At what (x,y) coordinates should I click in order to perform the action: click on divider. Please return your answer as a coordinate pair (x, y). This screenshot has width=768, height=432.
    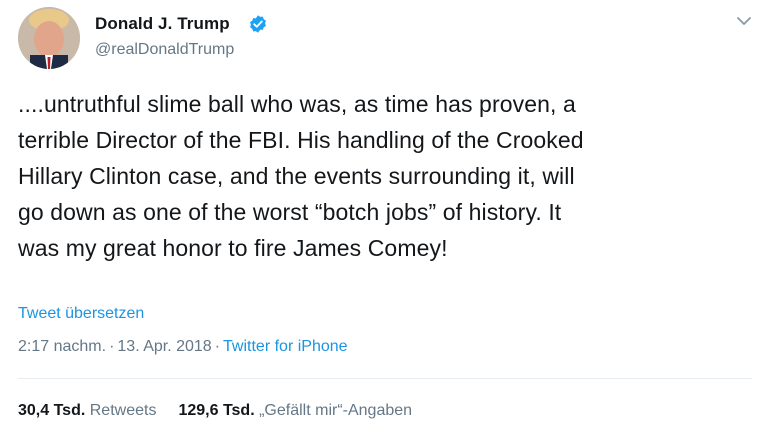
    Looking at the image, I should click on (385, 378).